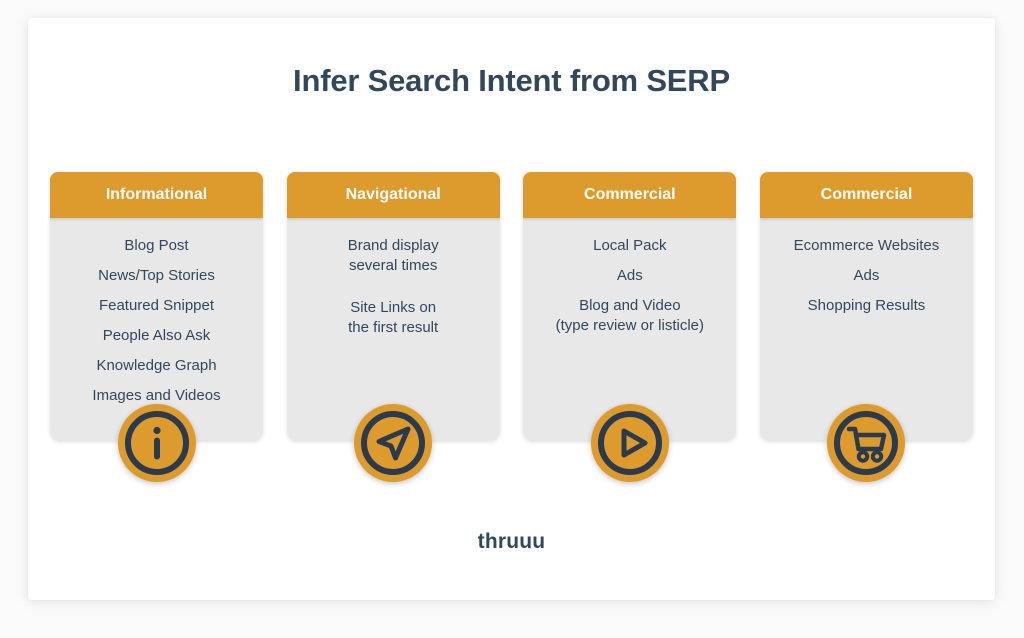 Image resolution: width=1024 pixels, height=638 pixels. I want to click on list-item: Ecommerce Websites, so click(866, 246).